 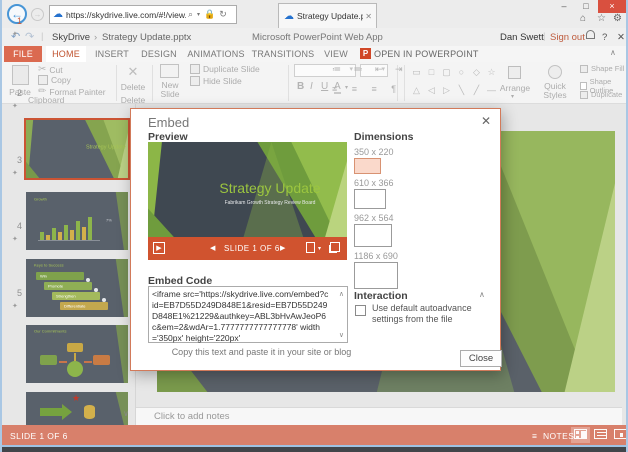 I want to click on slide-number: 2, so click(x=19, y=93).